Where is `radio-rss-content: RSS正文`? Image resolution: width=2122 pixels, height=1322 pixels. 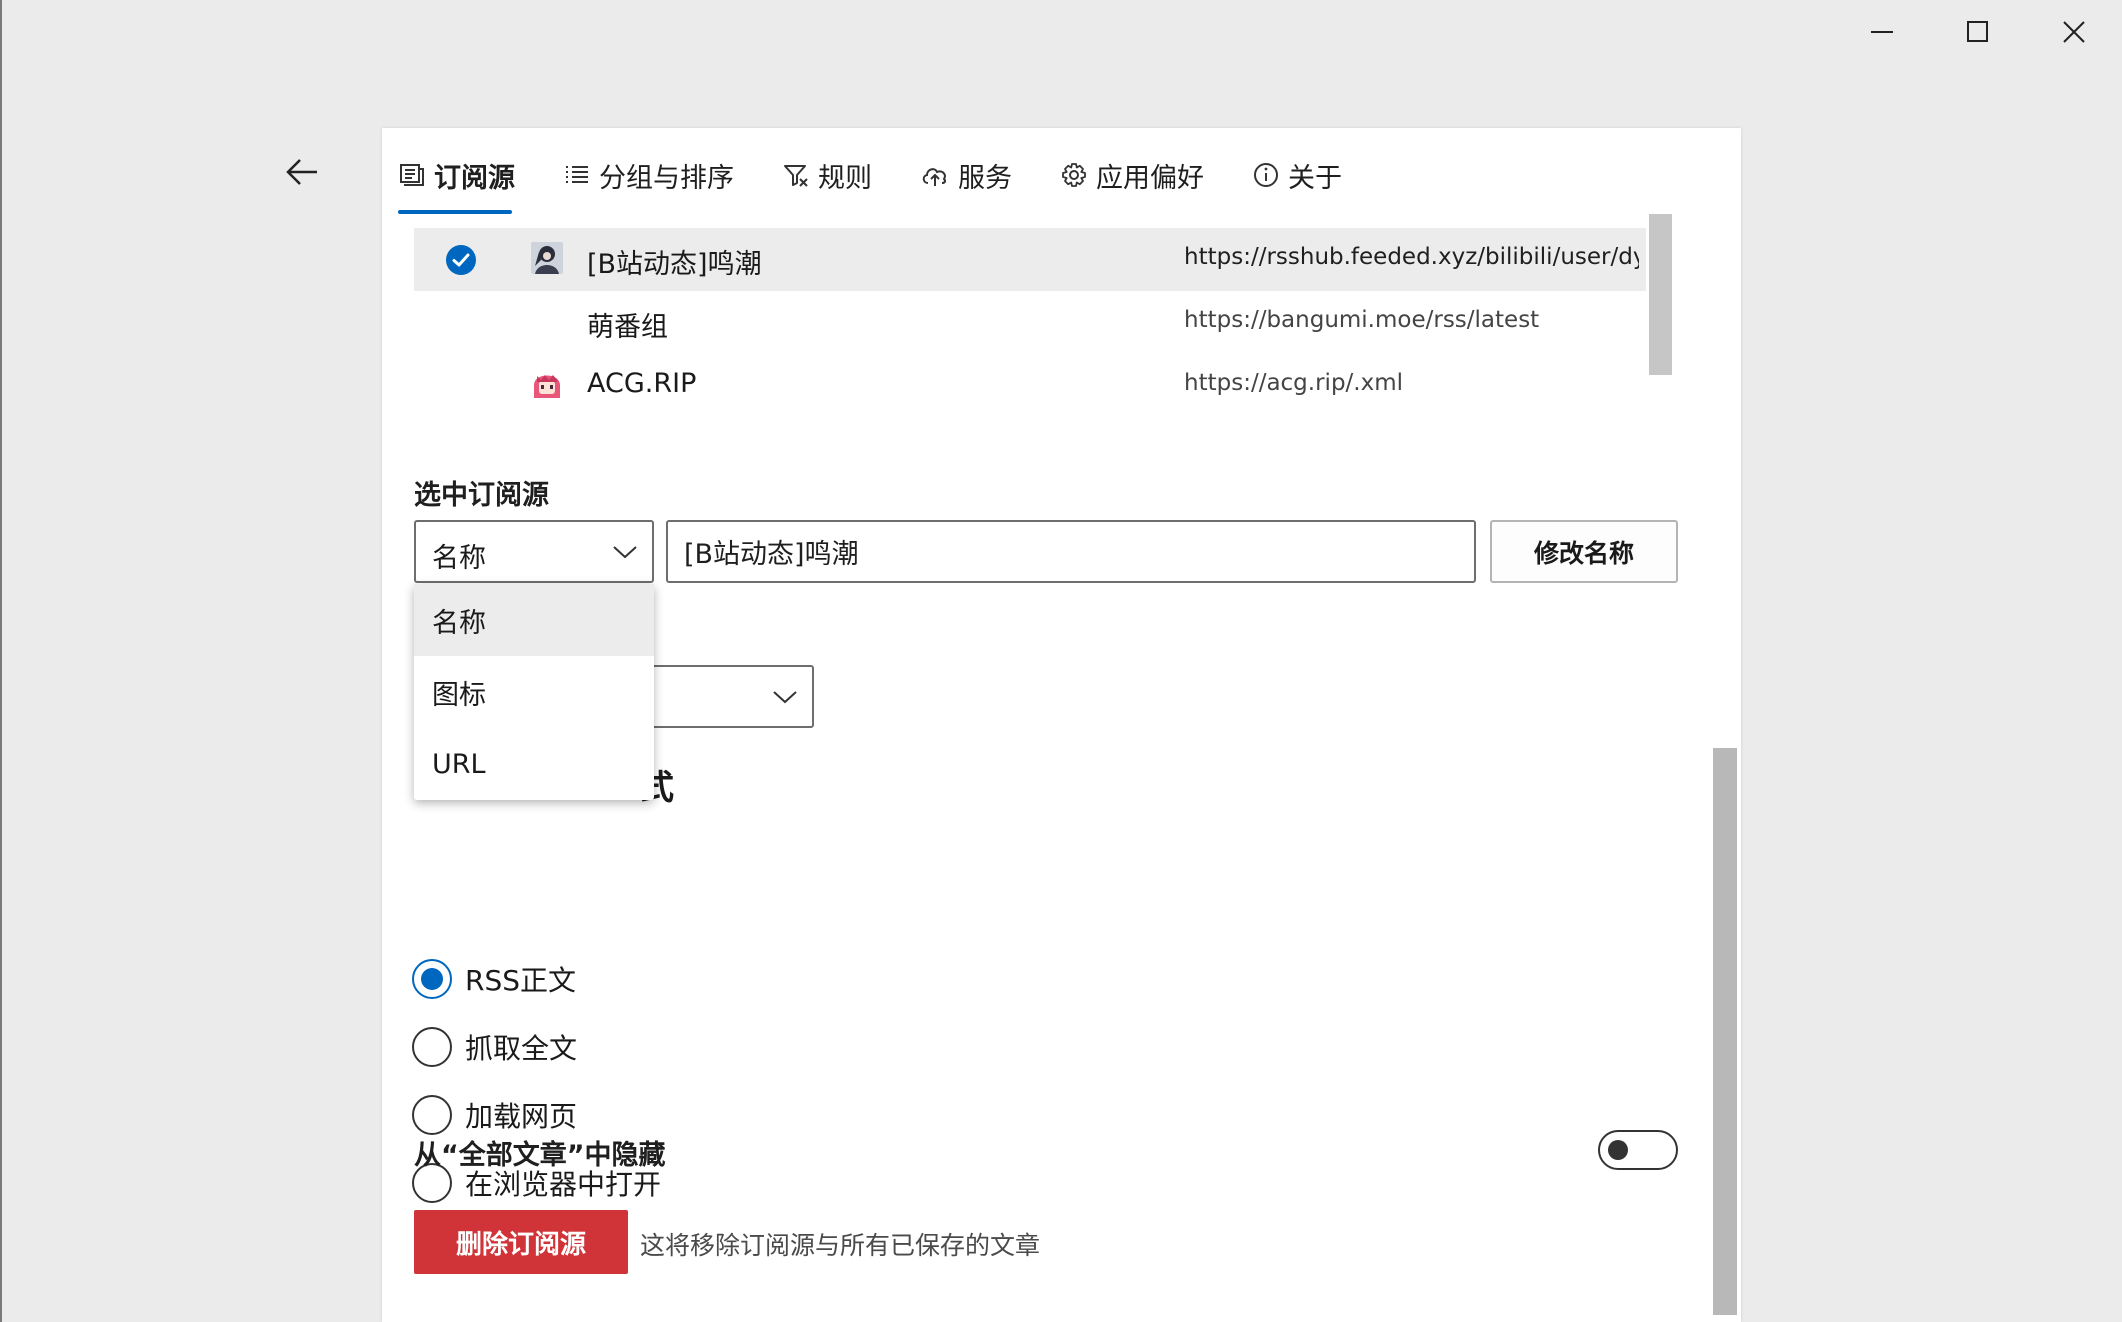
radio-rss-content: RSS正文 is located at coordinates (494, 979).